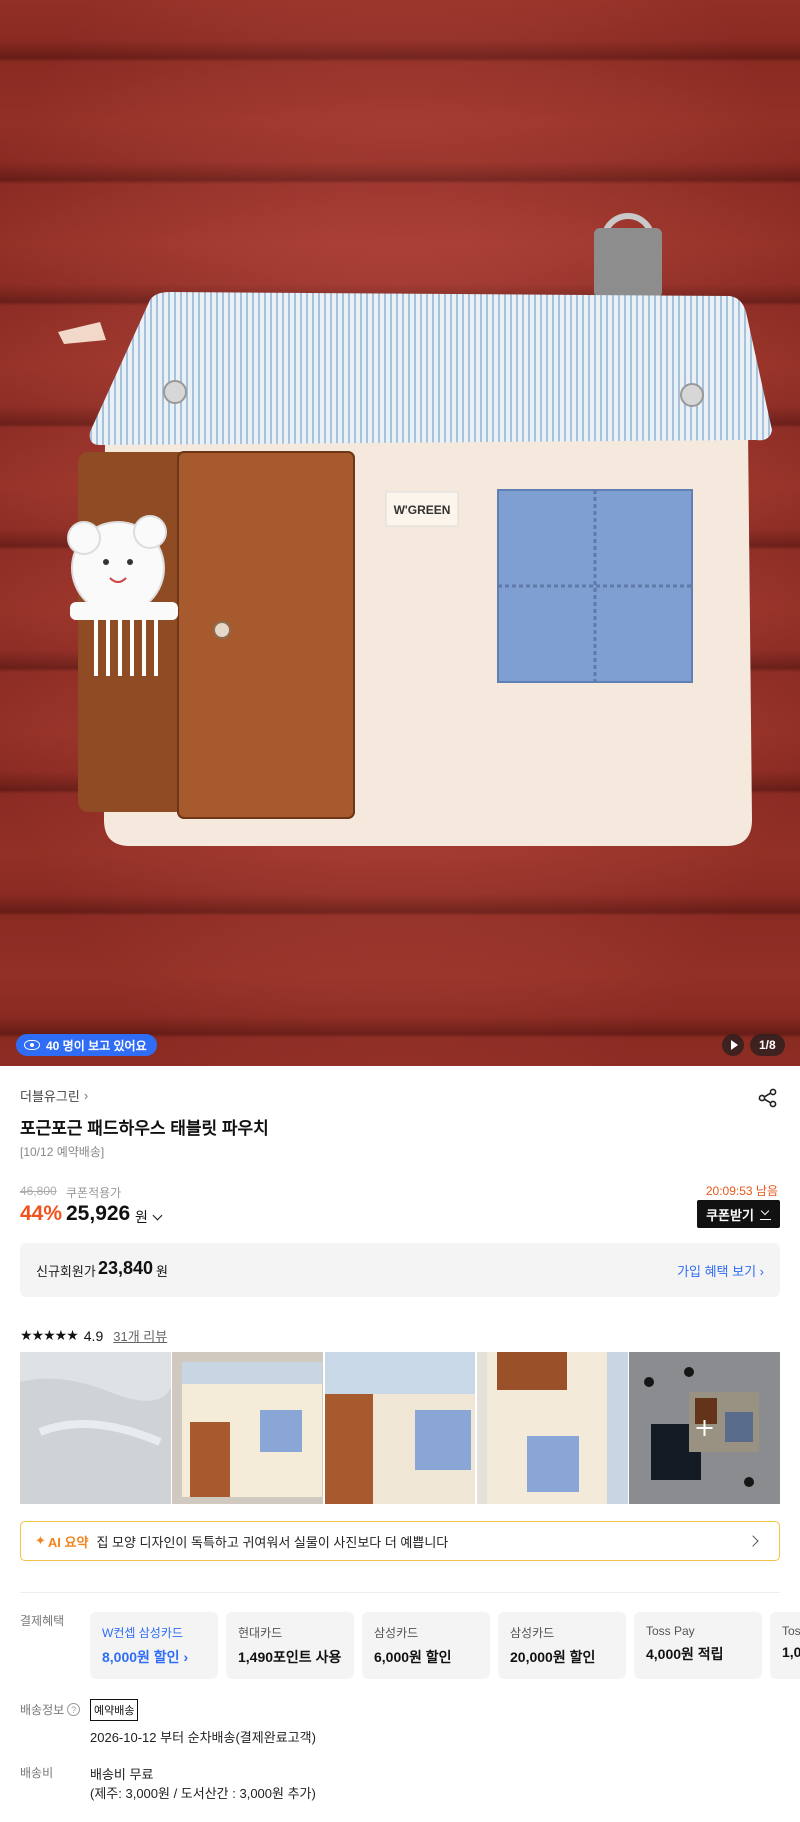 The height and width of the screenshot is (1822, 800). What do you see at coordinates (290, 1645) in the screenshot?
I see `payment-card: 현대카드 1,490포인트 사용` at bounding box center [290, 1645].